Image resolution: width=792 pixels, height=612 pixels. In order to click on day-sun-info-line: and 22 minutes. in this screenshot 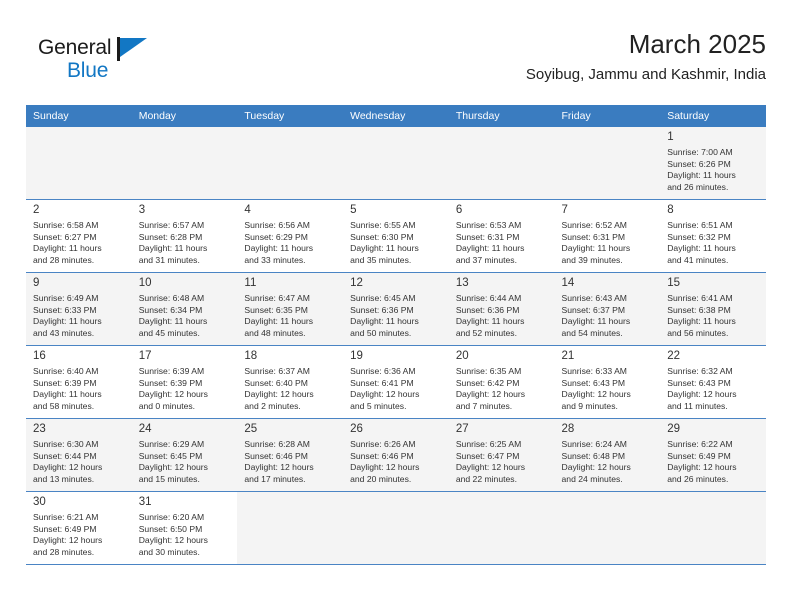, I will do `click(486, 478)`.